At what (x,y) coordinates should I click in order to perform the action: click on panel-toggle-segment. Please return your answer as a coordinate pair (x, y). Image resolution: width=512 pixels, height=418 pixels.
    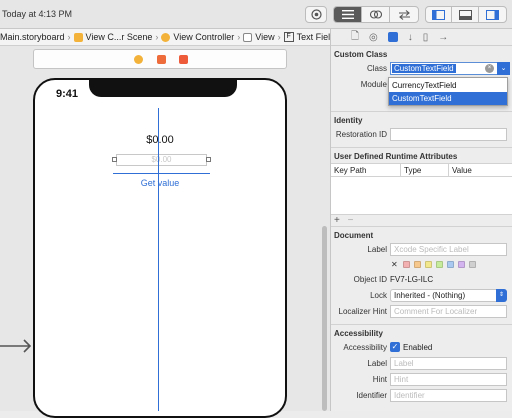
    Looking at the image, I should click on (466, 14).